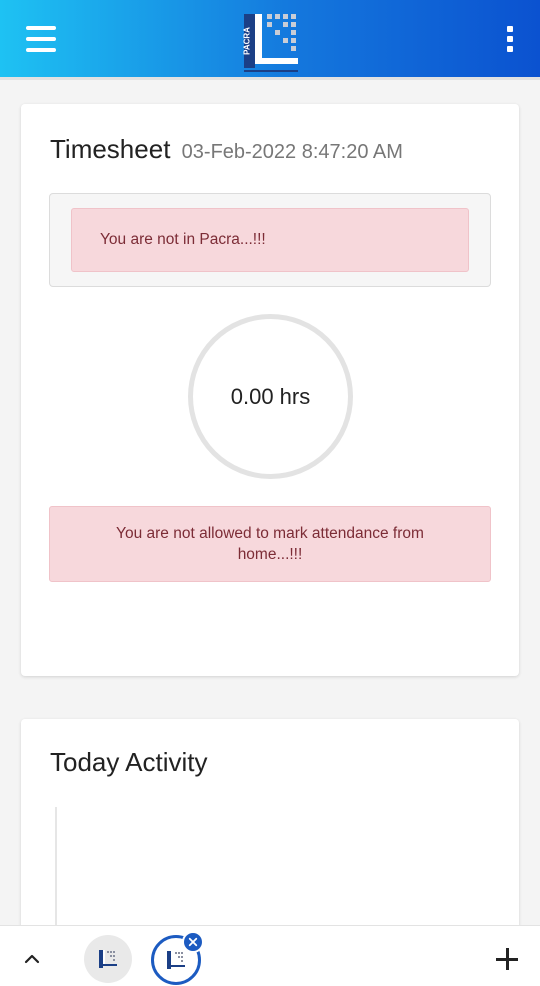 The width and height of the screenshot is (540, 986). What do you see at coordinates (110, 149) in the screenshot?
I see `timesheet-title: Timesheet` at bounding box center [110, 149].